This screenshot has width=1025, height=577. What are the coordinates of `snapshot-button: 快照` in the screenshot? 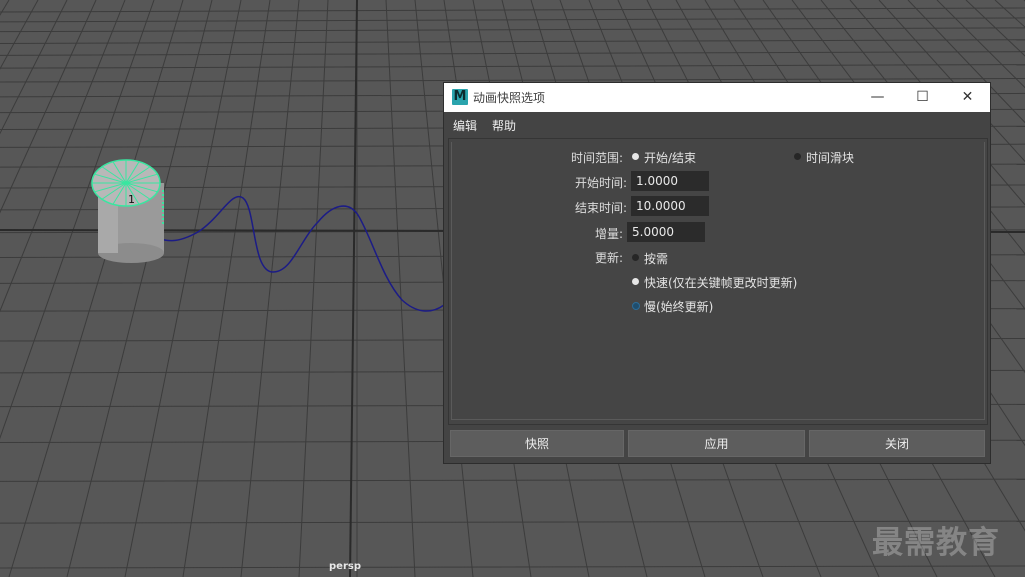 It's located at (537, 443).